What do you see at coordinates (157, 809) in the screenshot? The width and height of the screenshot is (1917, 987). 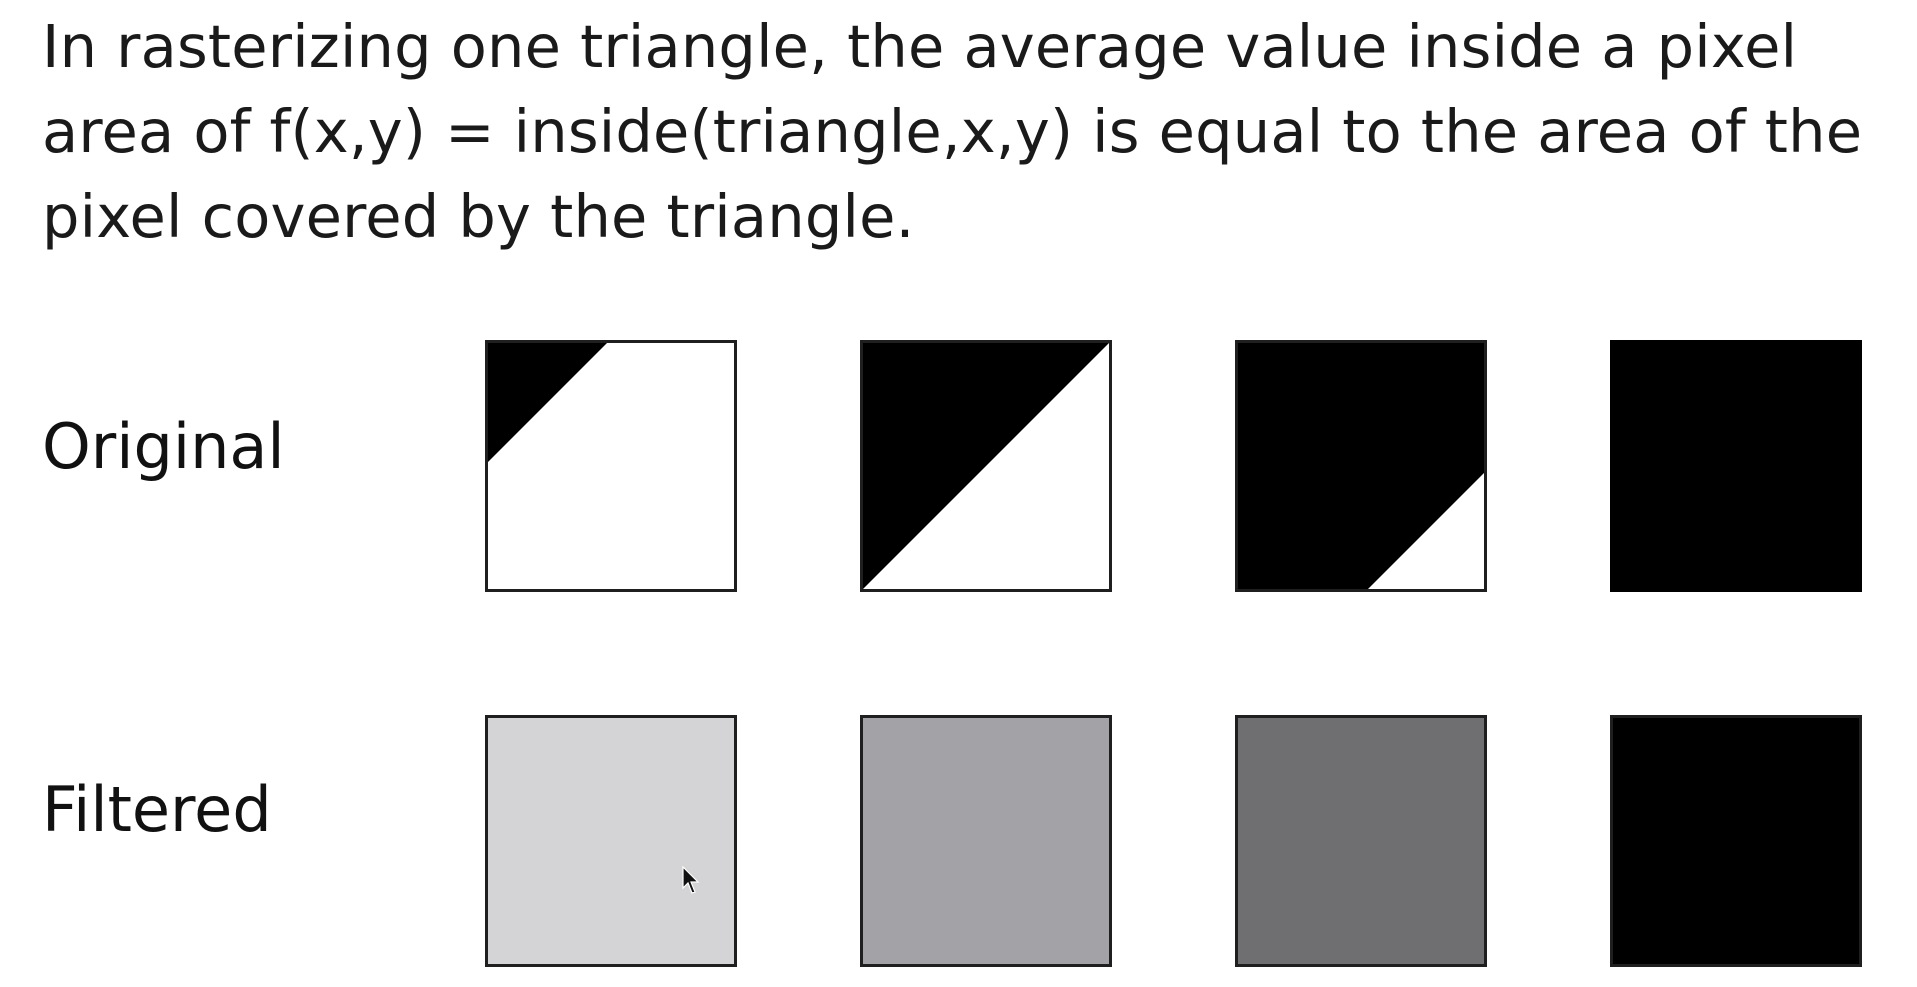 I see `row-label-filtered: Filtered` at bounding box center [157, 809].